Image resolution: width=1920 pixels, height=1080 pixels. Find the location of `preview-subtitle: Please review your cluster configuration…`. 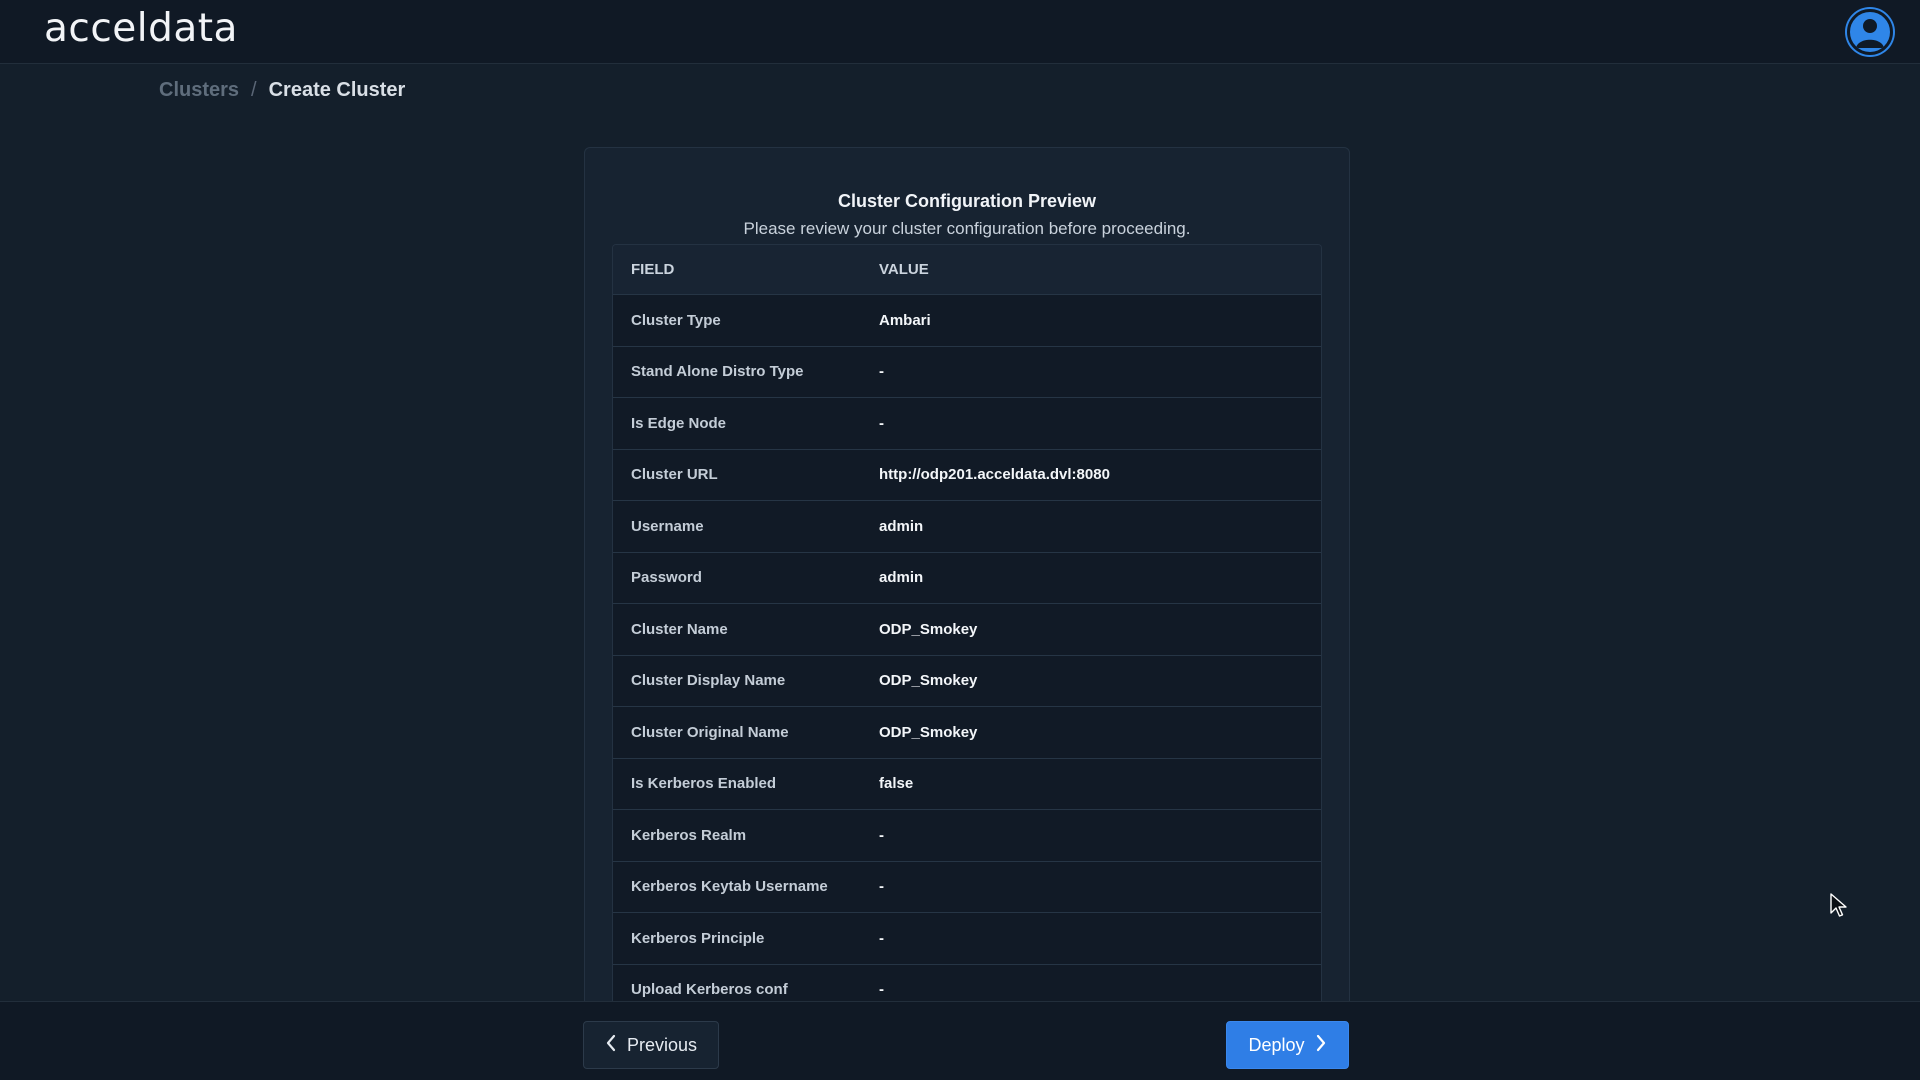

preview-subtitle: Please review your cluster configuration… is located at coordinates (967, 228).